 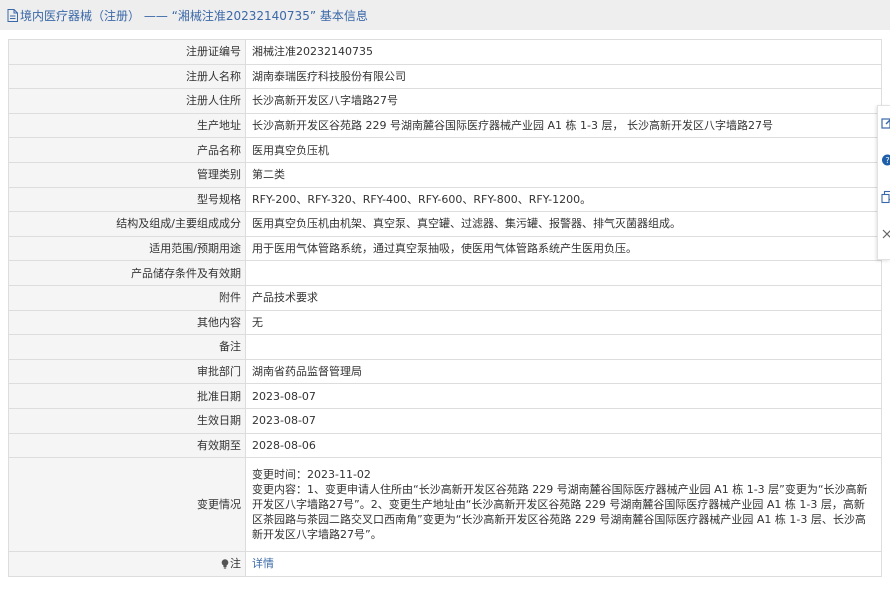 I want to click on row-value: 长沙高新开发区八字墙路27号, so click(x=563, y=101).